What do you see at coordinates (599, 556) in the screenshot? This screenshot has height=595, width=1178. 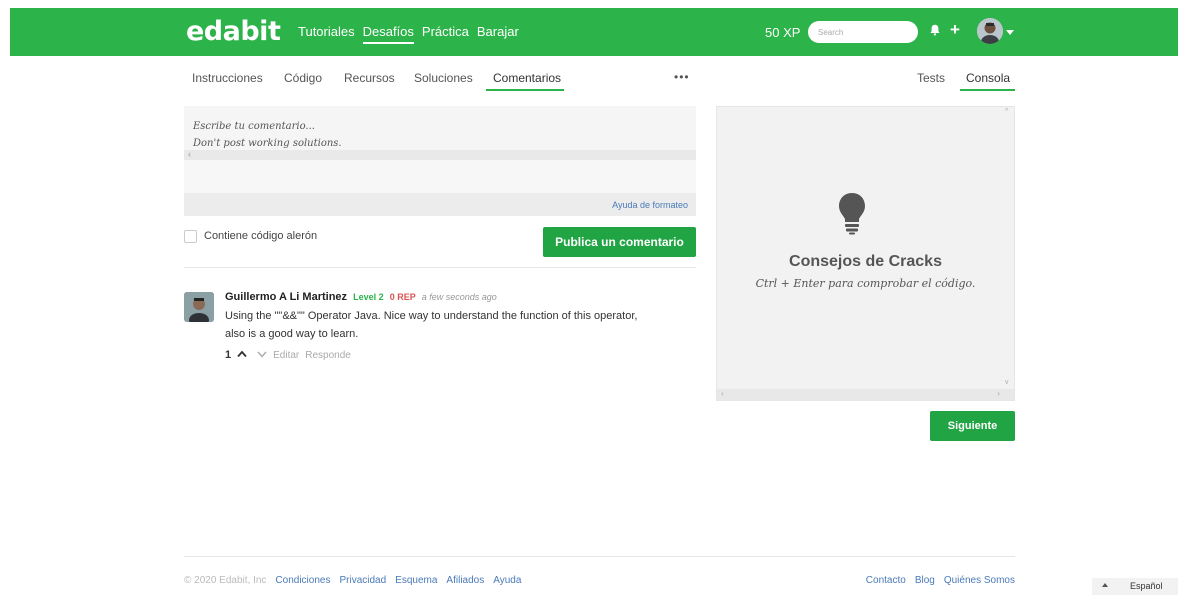 I see `footer-divider` at bounding box center [599, 556].